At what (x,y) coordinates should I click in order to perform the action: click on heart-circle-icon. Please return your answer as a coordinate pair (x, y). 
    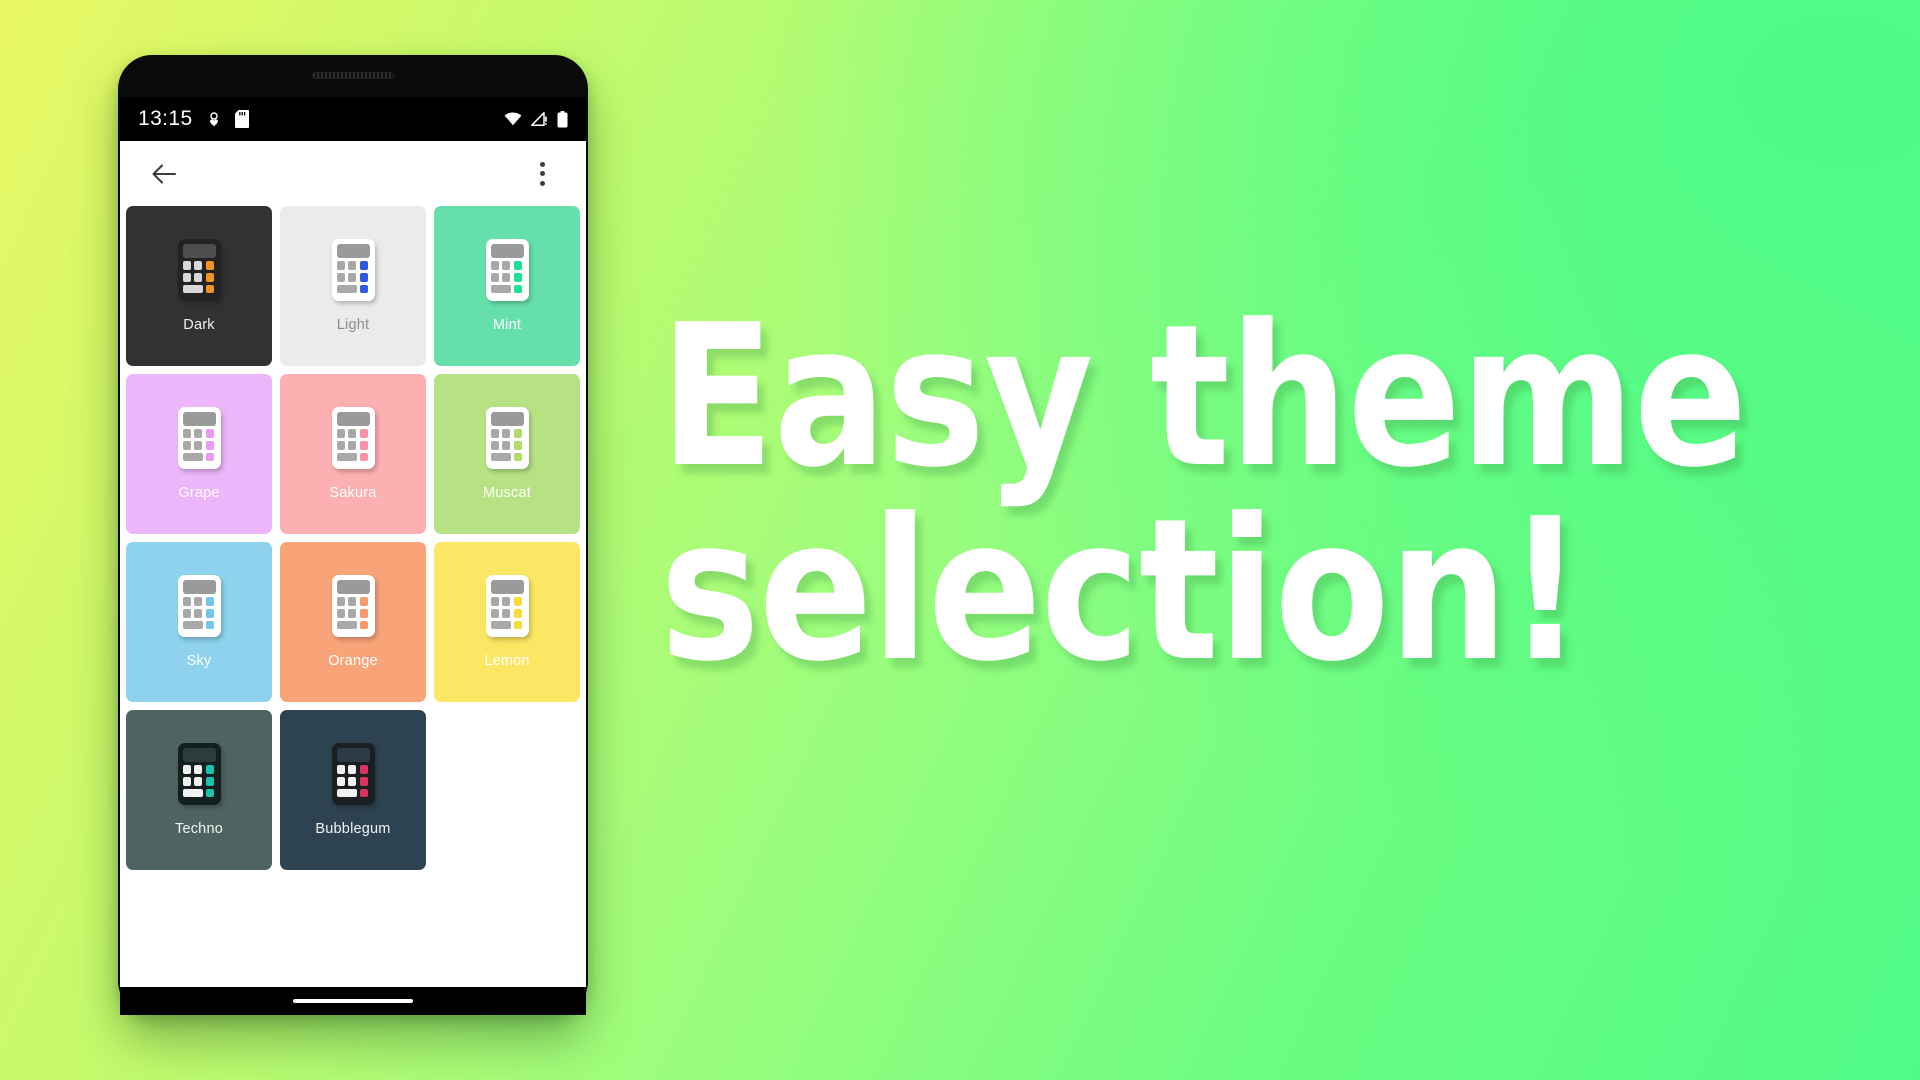
    Looking at the image, I should click on (213, 119).